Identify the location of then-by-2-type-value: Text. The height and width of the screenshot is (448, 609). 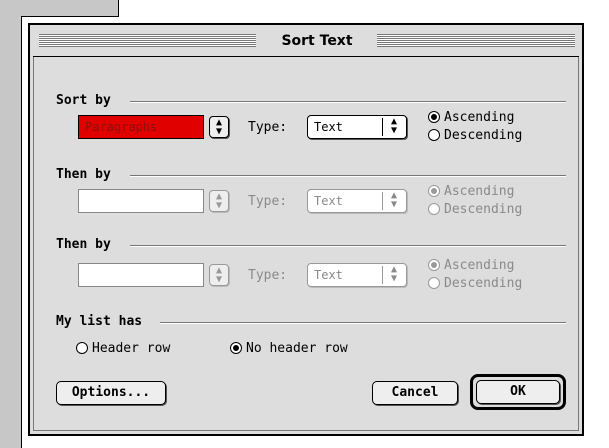
(328, 275).